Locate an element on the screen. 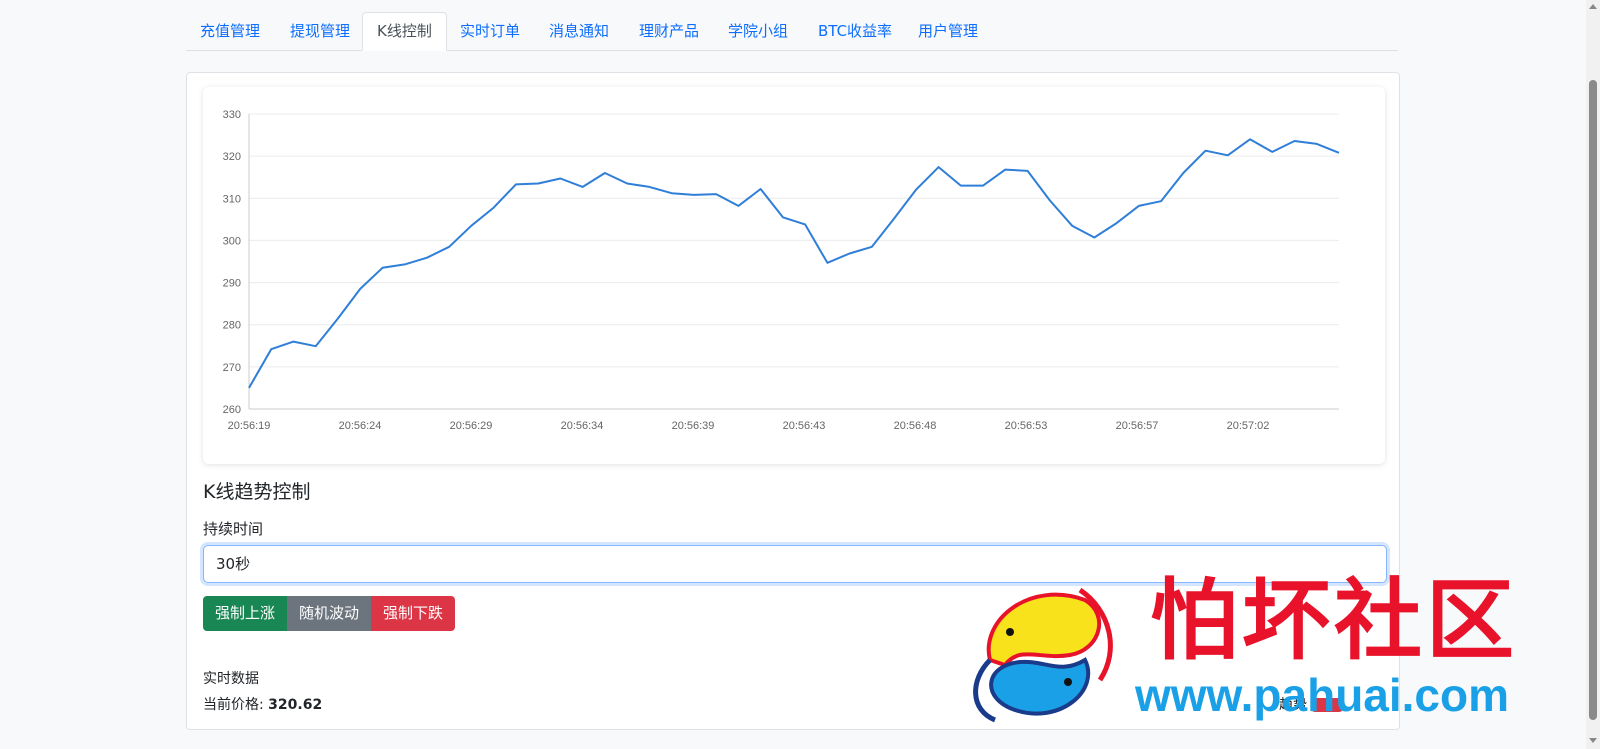 The height and width of the screenshot is (749, 1600). y-tick-label: 310 is located at coordinates (232, 199).